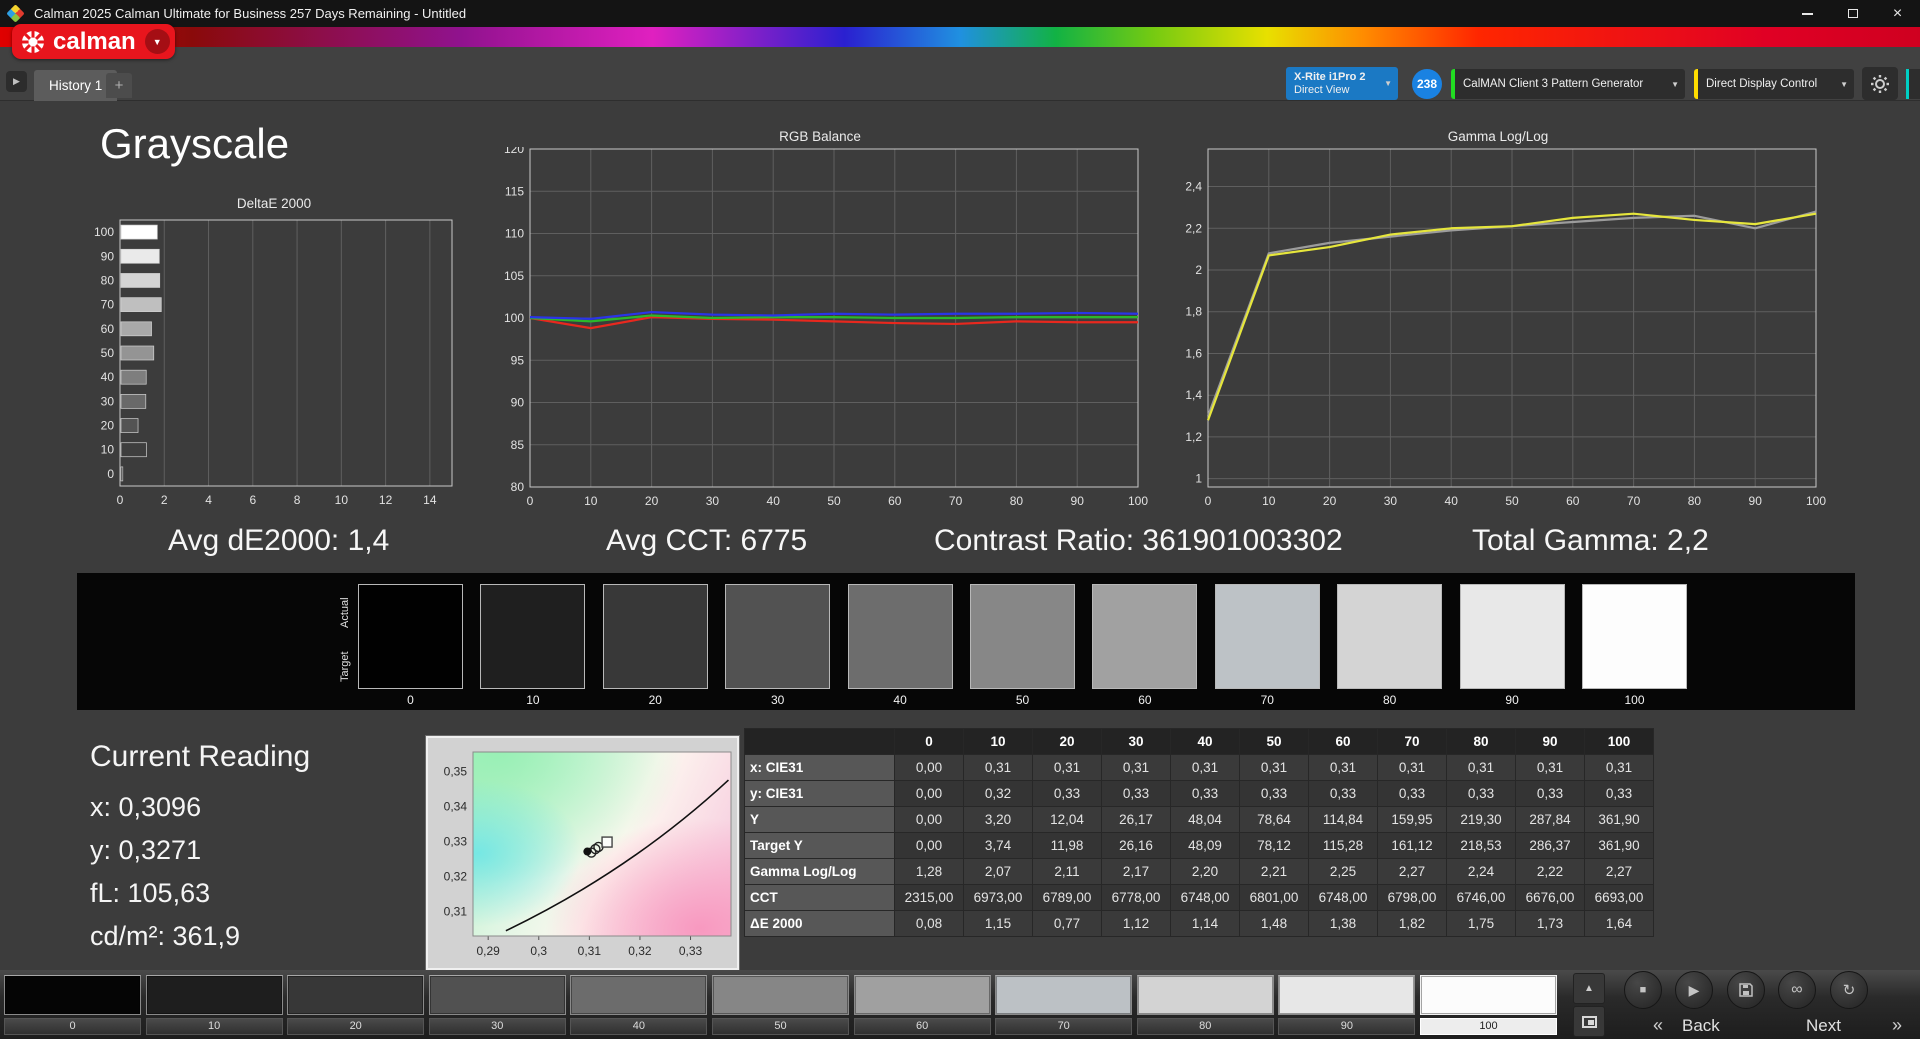 The image size is (1920, 1039). I want to click on calman-logo-text: calman, so click(94, 41).